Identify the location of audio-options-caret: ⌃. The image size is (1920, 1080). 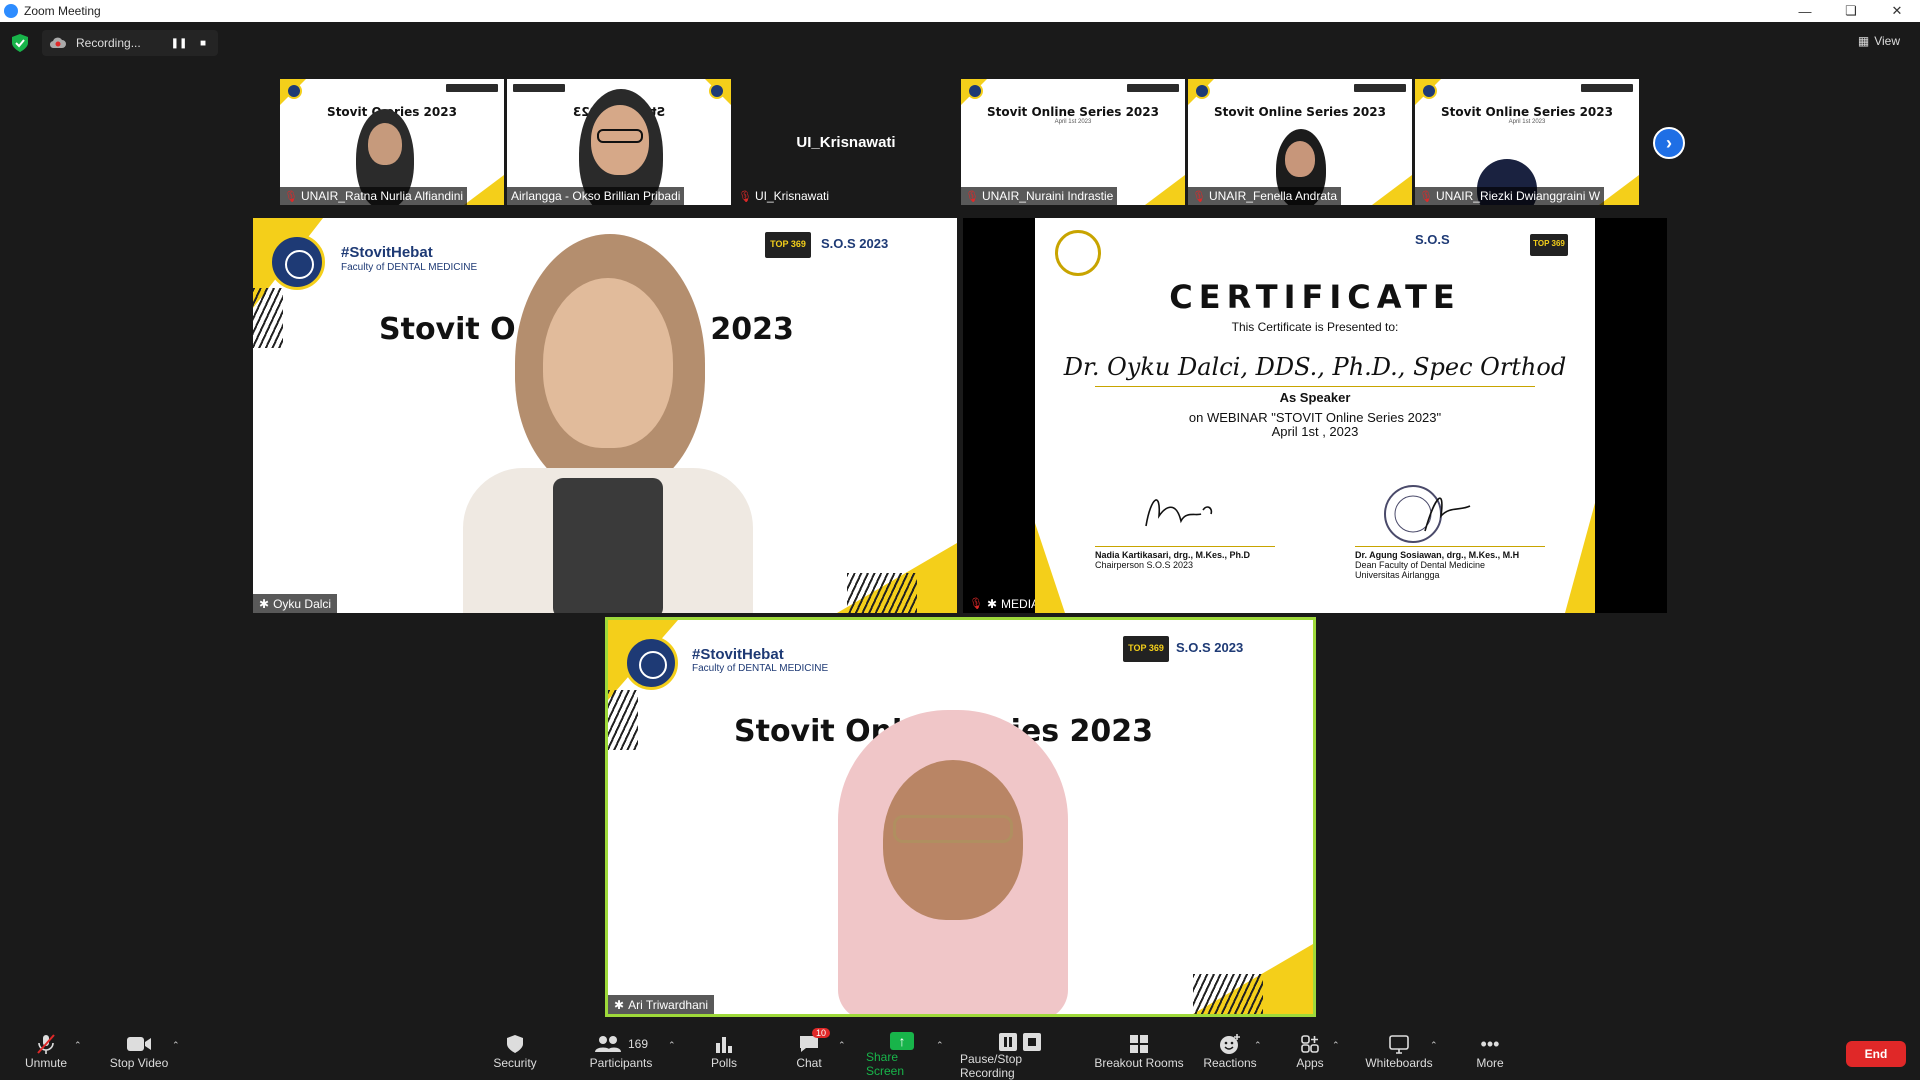
(78, 1045).